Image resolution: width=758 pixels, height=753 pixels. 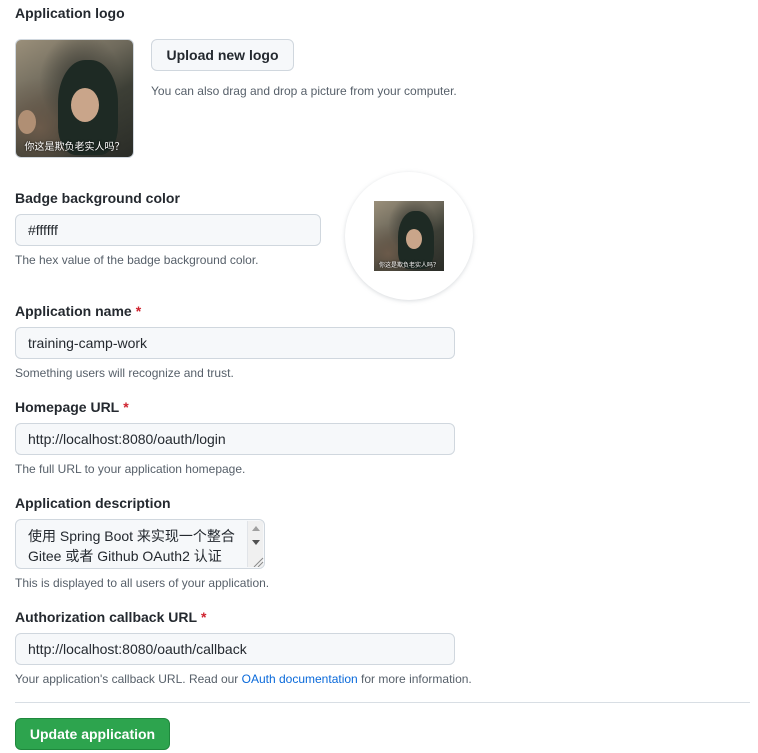 I want to click on application-logo-image: 你这是欺负老实人吗？, so click(x=74, y=98).